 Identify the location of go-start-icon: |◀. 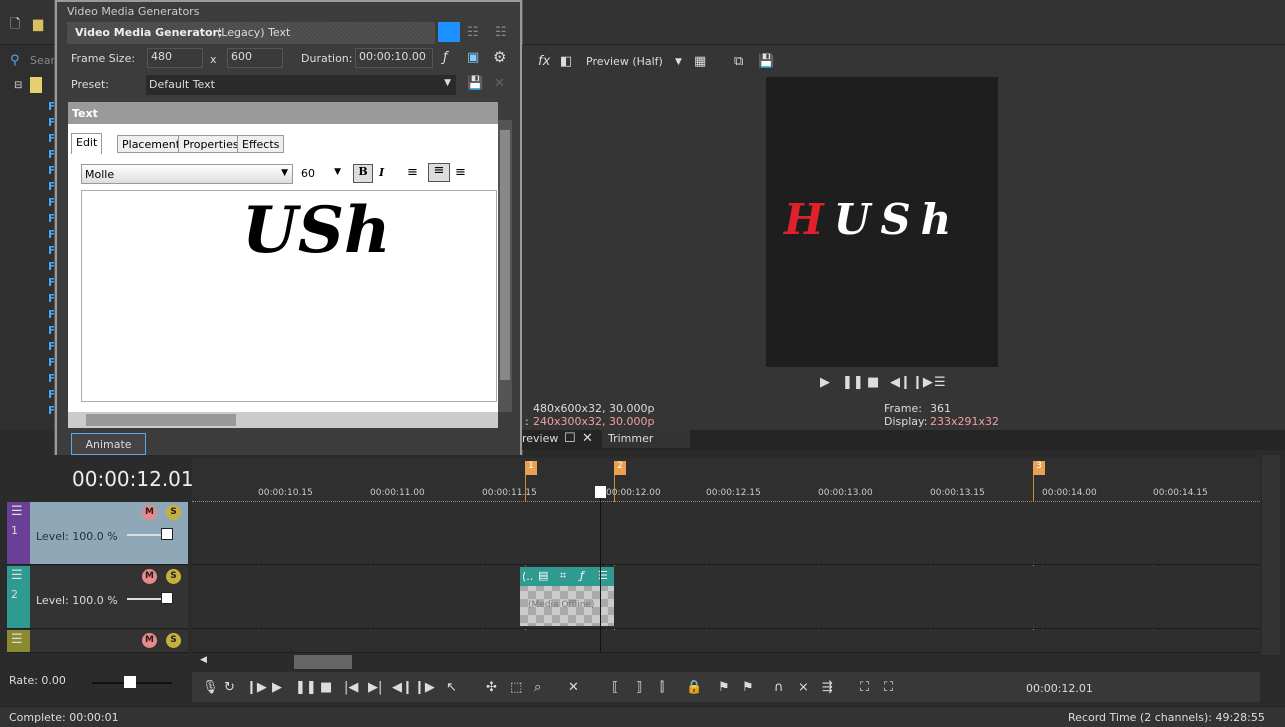
(351, 687).